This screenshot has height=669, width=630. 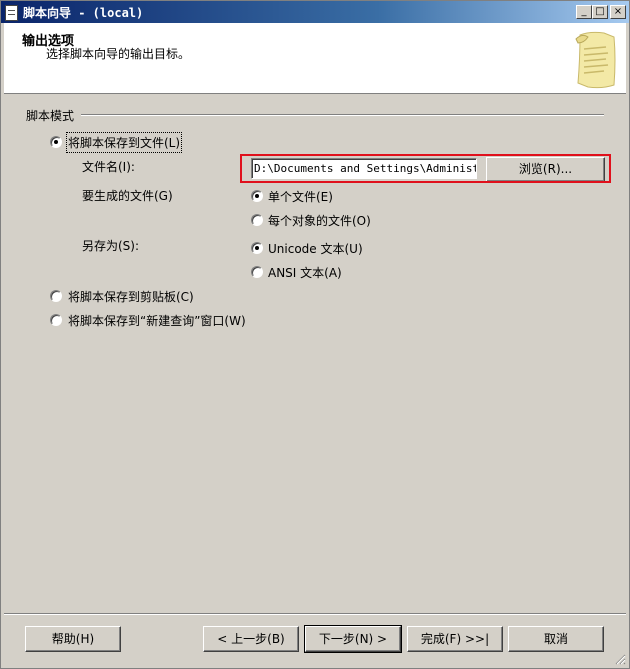 I want to click on window-title: 脚本向导 - (local), so click(x=83, y=13).